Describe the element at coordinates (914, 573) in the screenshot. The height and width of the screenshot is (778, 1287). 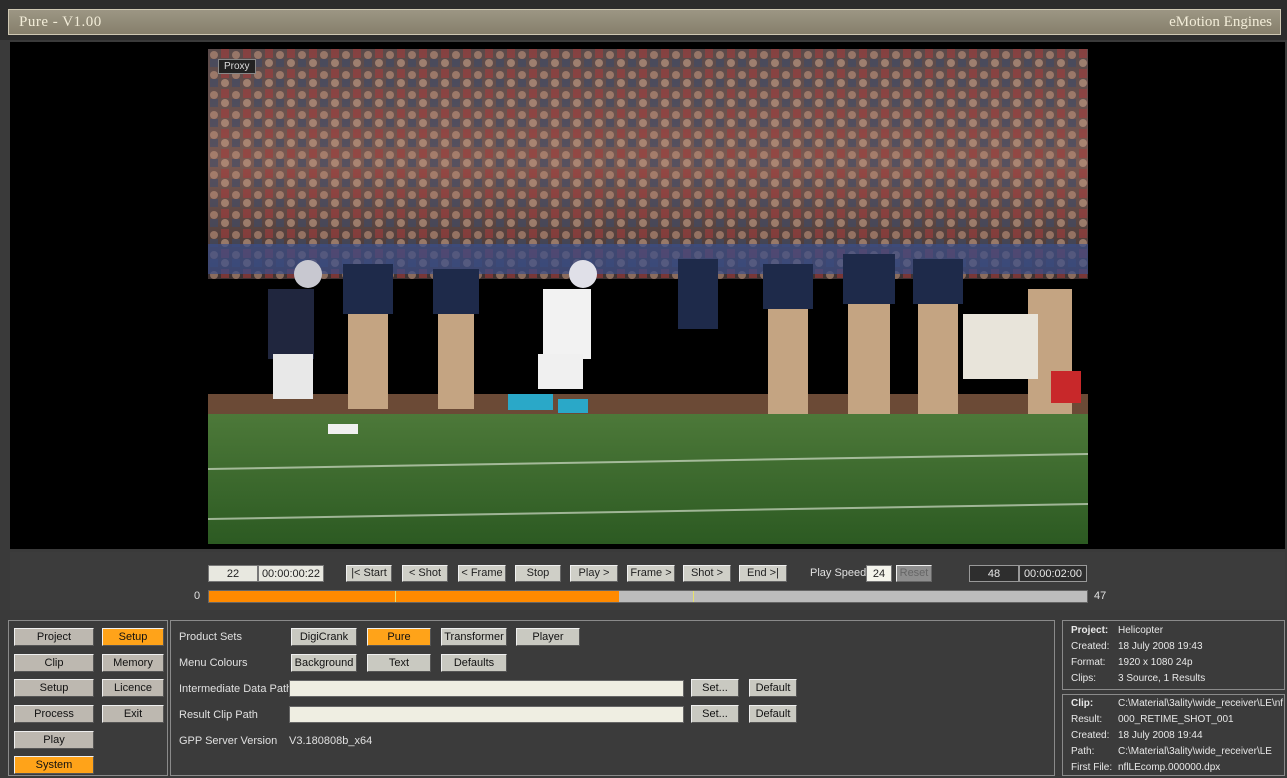
I see `reset-button: Reset` at that location.